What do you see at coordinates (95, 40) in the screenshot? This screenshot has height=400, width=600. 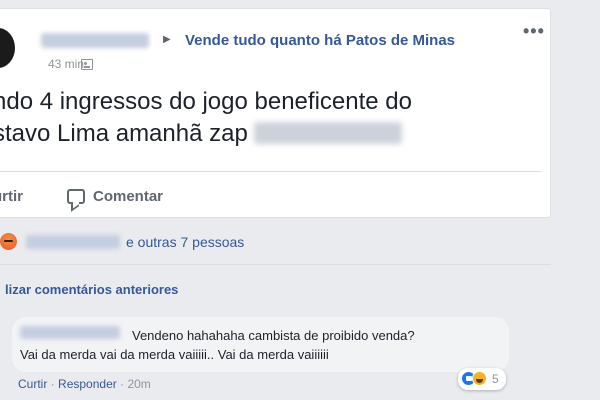 I see `author-name-redacted` at bounding box center [95, 40].